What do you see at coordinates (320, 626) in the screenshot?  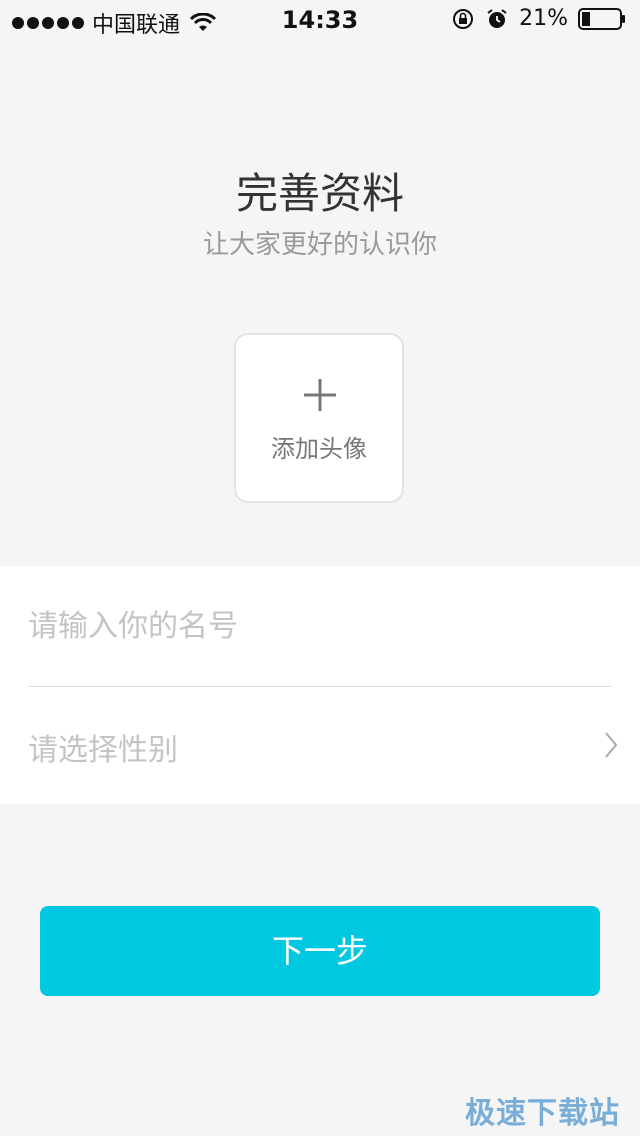 I see `name-input` at bounding box center [320, 626].